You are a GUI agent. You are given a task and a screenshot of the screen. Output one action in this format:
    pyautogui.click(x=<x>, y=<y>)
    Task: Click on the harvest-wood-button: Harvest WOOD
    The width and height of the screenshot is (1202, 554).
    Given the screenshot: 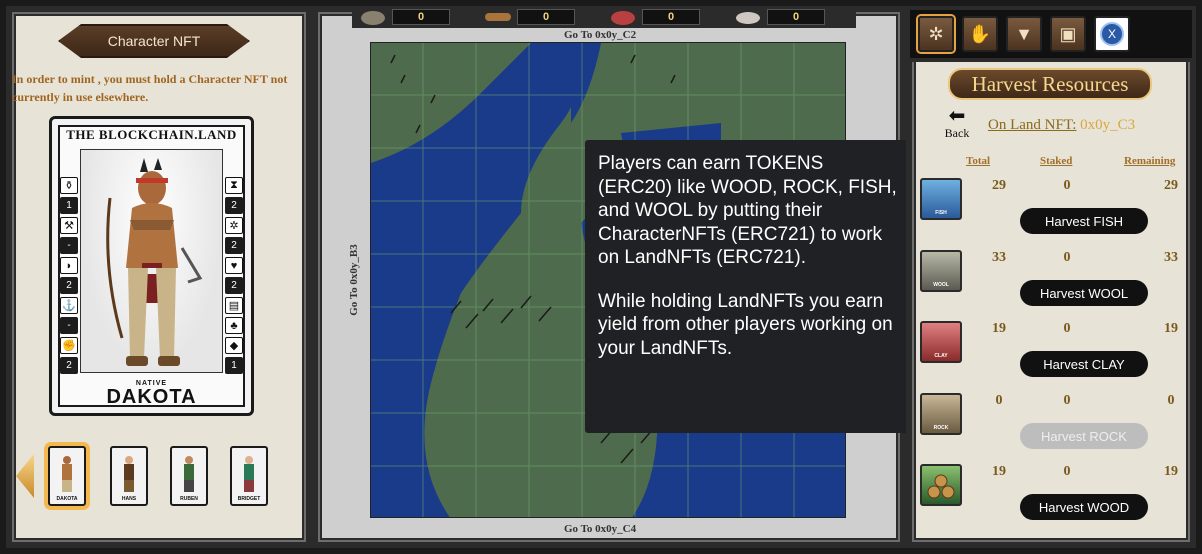 What is the action you would take?
    pyautogui.click(x=1084, y=507)
    